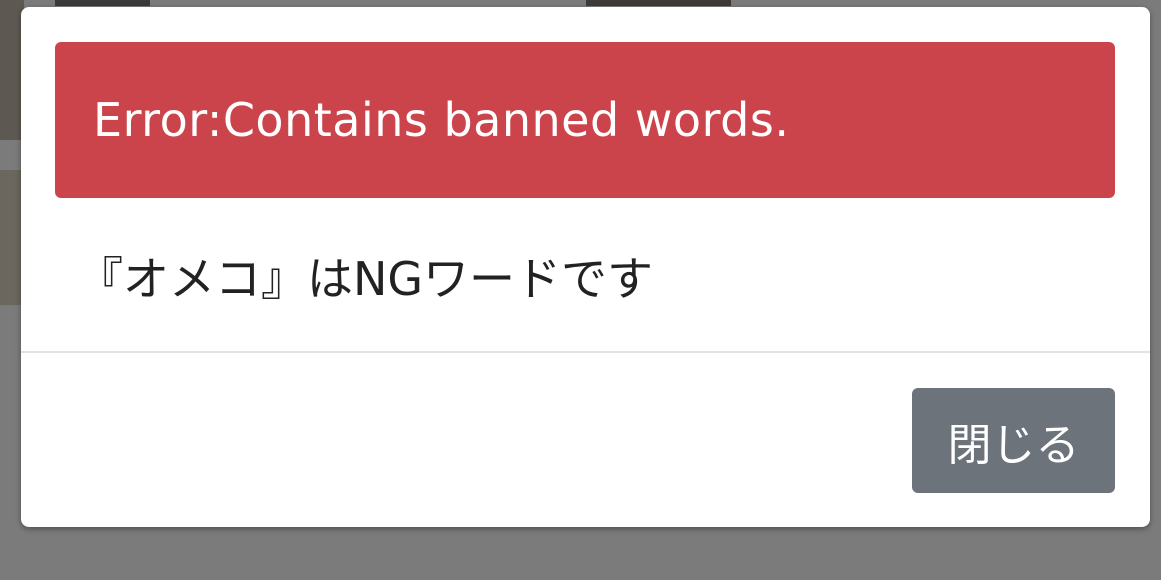 The image size is (1161, 580). What do you see at coordinates (1013, 440) in the screenshot?
I see `close-button: 閉じる` at bounding box center [1013, 440].